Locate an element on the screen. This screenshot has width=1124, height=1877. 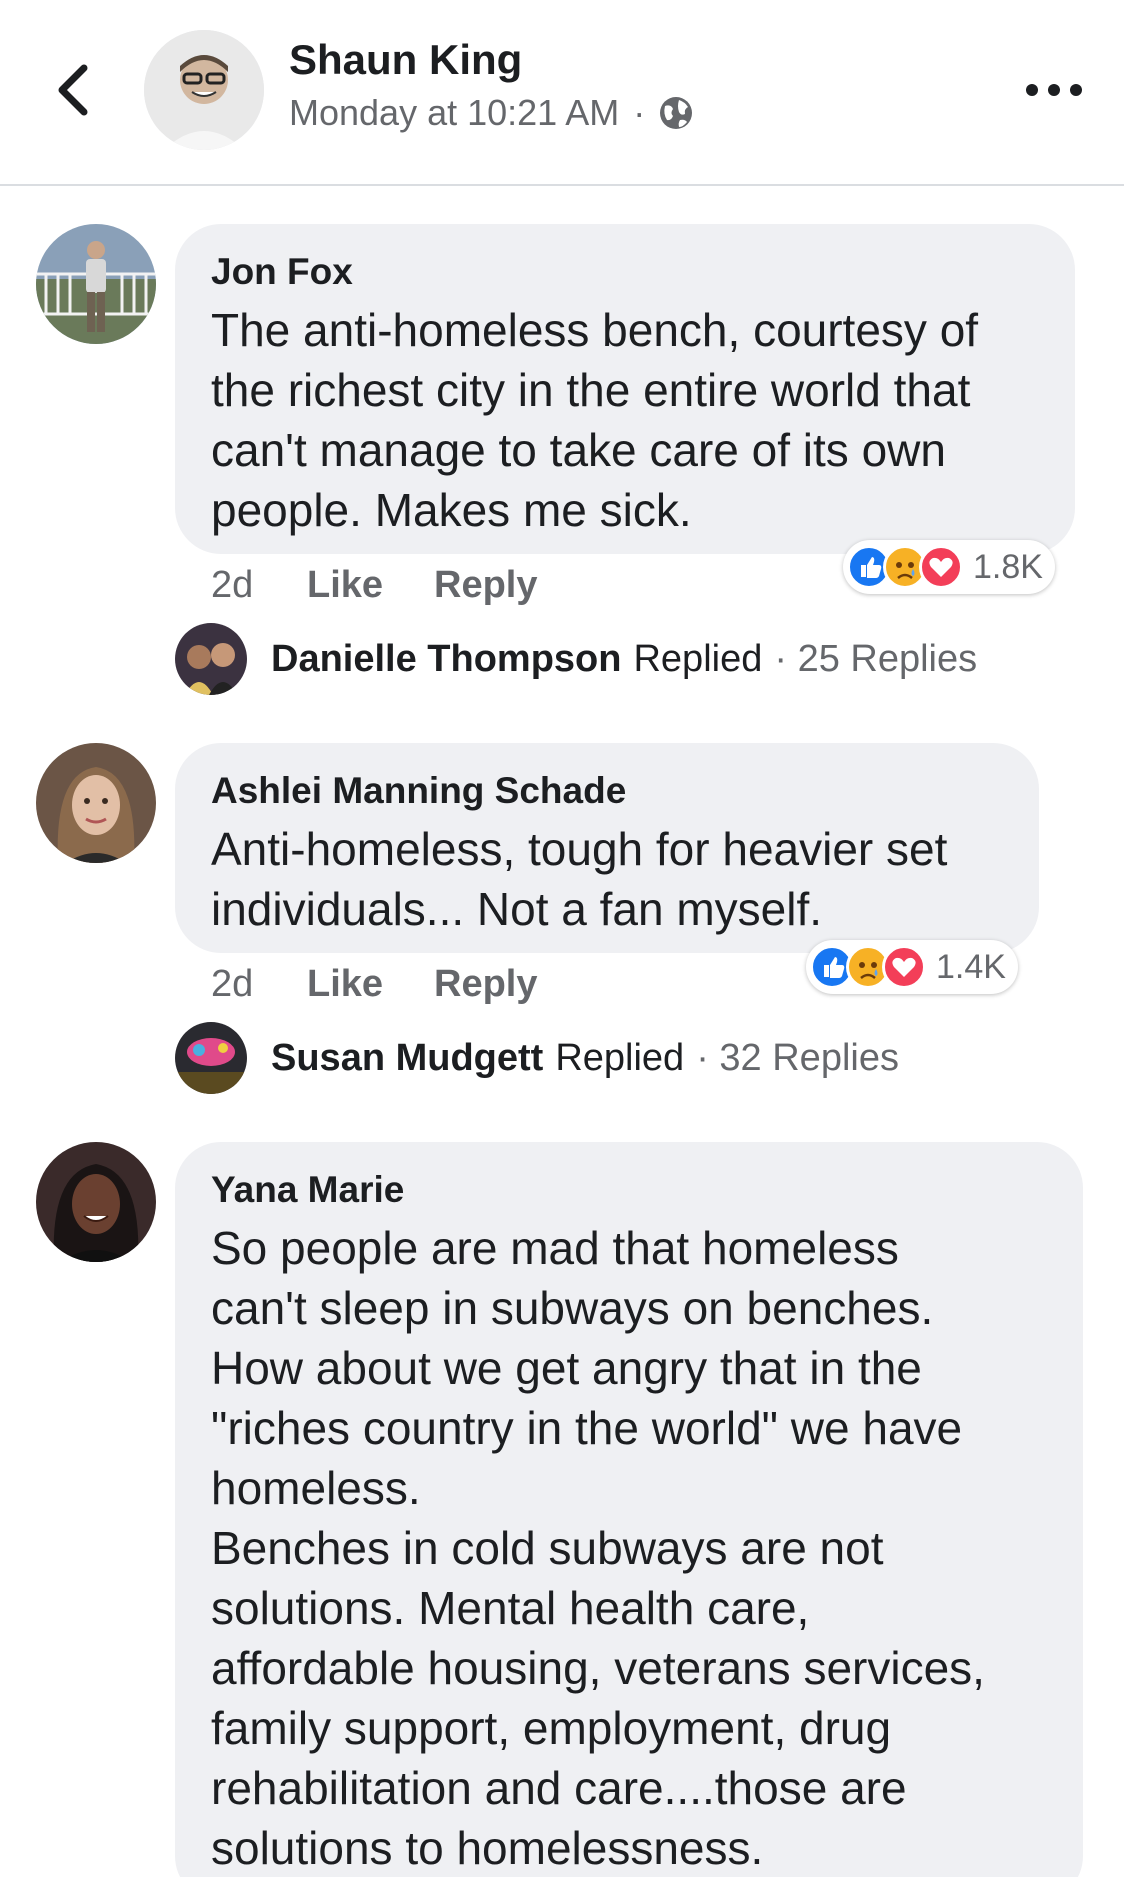
post-timestamp: Monday at 10:21 AM is located at coordinates (454, 112).